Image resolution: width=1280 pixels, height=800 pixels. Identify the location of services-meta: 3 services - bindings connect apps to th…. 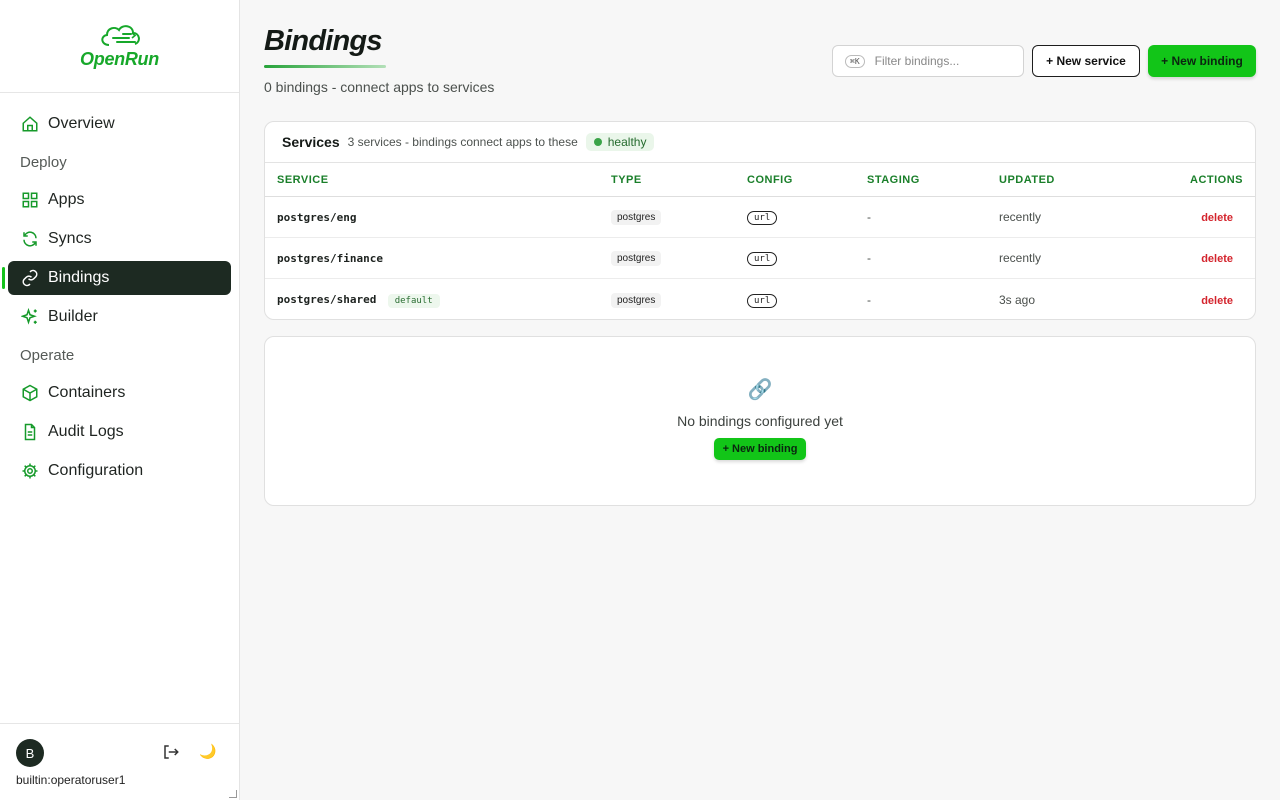
(462, 142).